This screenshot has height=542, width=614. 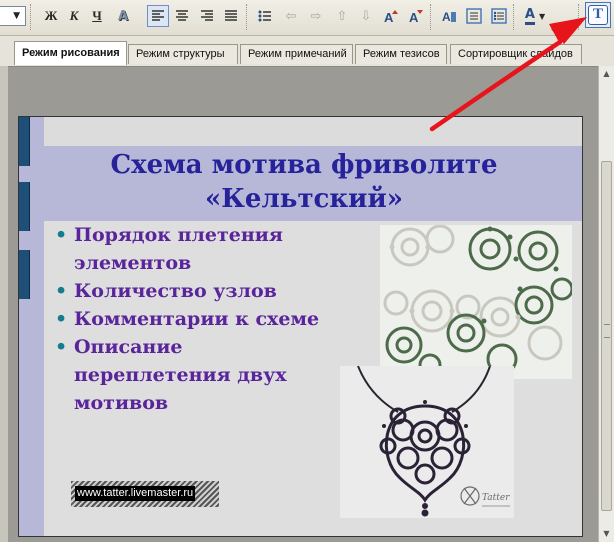 What do you see at coordinates (607, 331) in the screenshot?
I see `scrollbar-grip` at bounding box center [607, 331].